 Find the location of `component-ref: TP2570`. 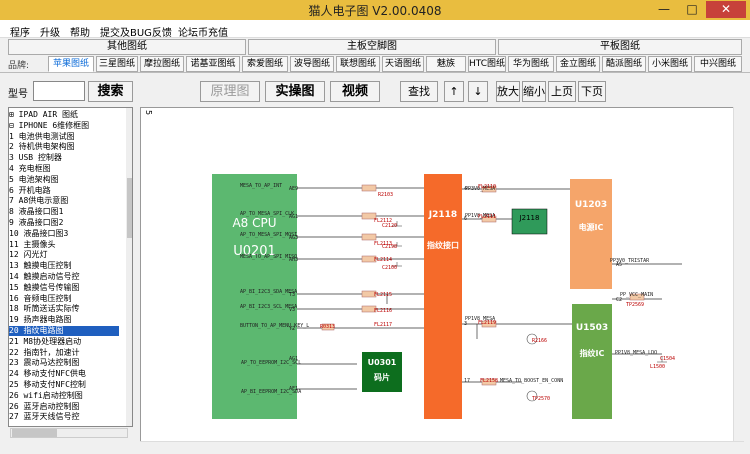

component-ref: TP2570 is located at coordinates (541, 399).